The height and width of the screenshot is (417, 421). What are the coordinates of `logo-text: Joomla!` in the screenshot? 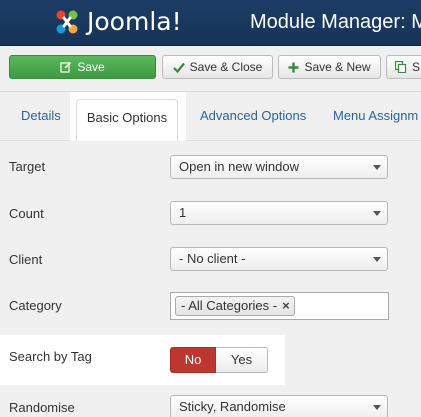 It's located at (134, 21).